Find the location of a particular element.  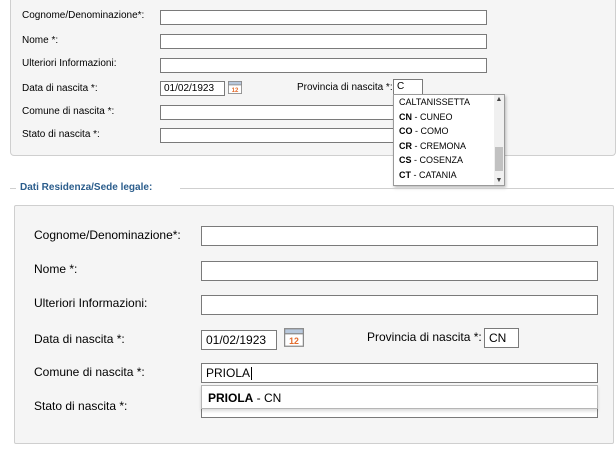

scroll-down-icon: ▼ is located at coordinates (499, 180).